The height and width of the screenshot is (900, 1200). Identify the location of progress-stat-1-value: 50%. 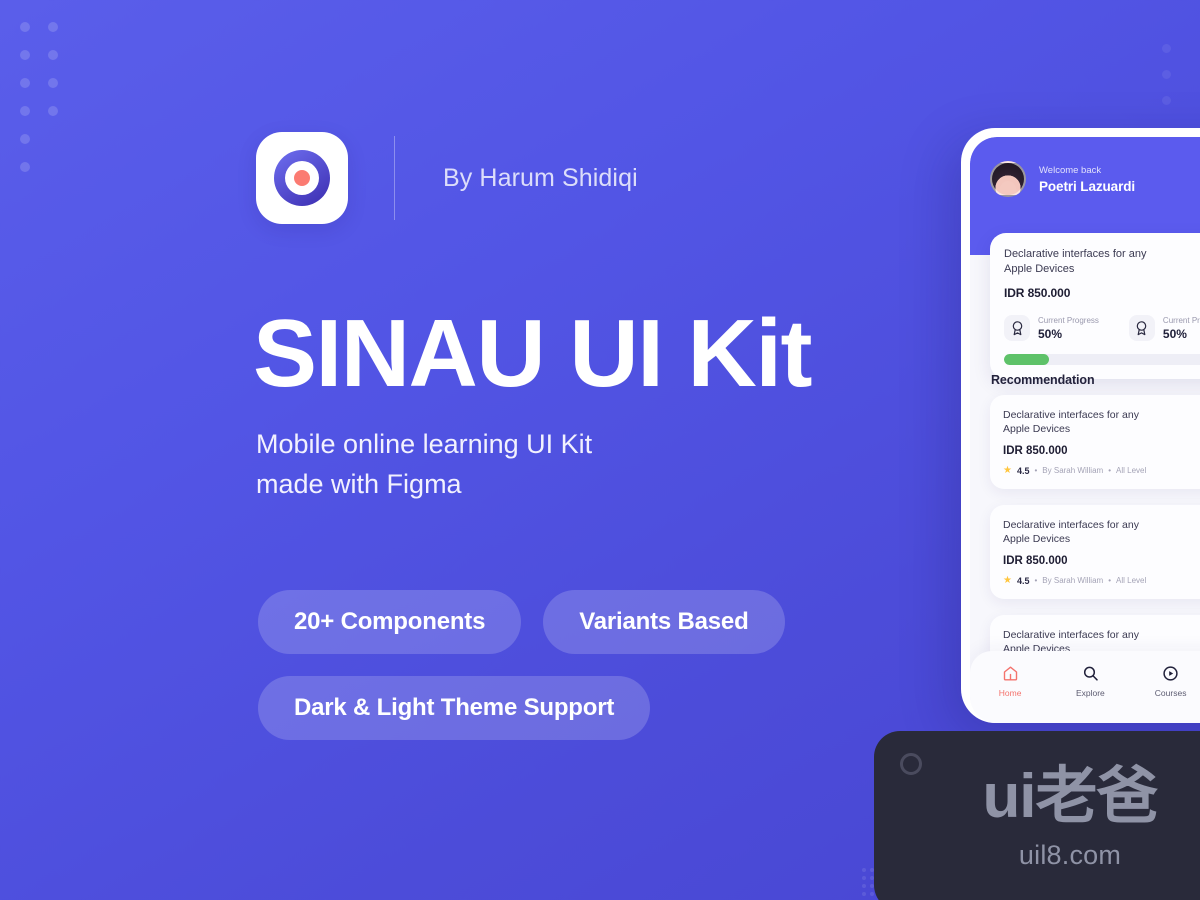
(1050, 333).